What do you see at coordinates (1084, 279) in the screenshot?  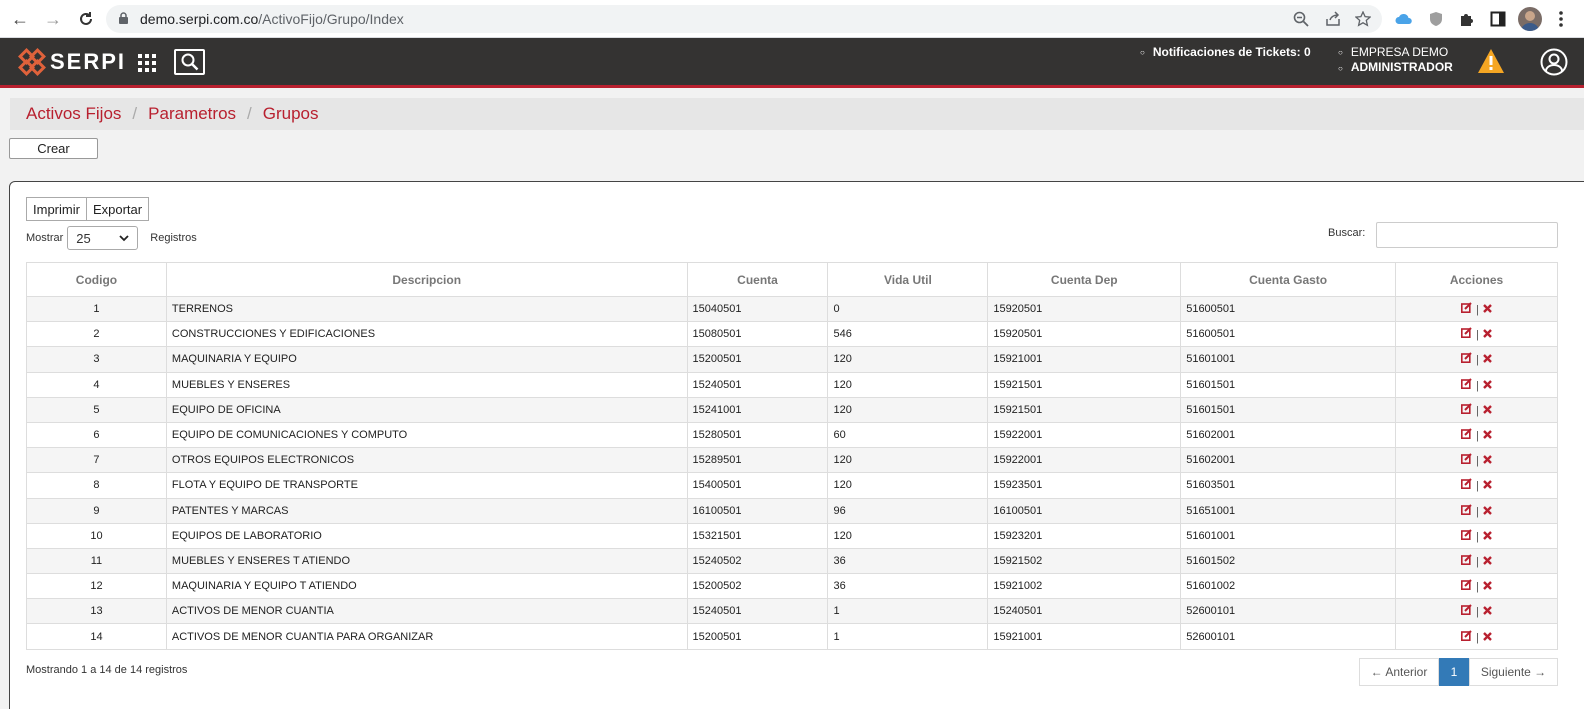 I see `column-header-cuenta-dep: Cuenta Dep` at bounding box center [1084, 279].